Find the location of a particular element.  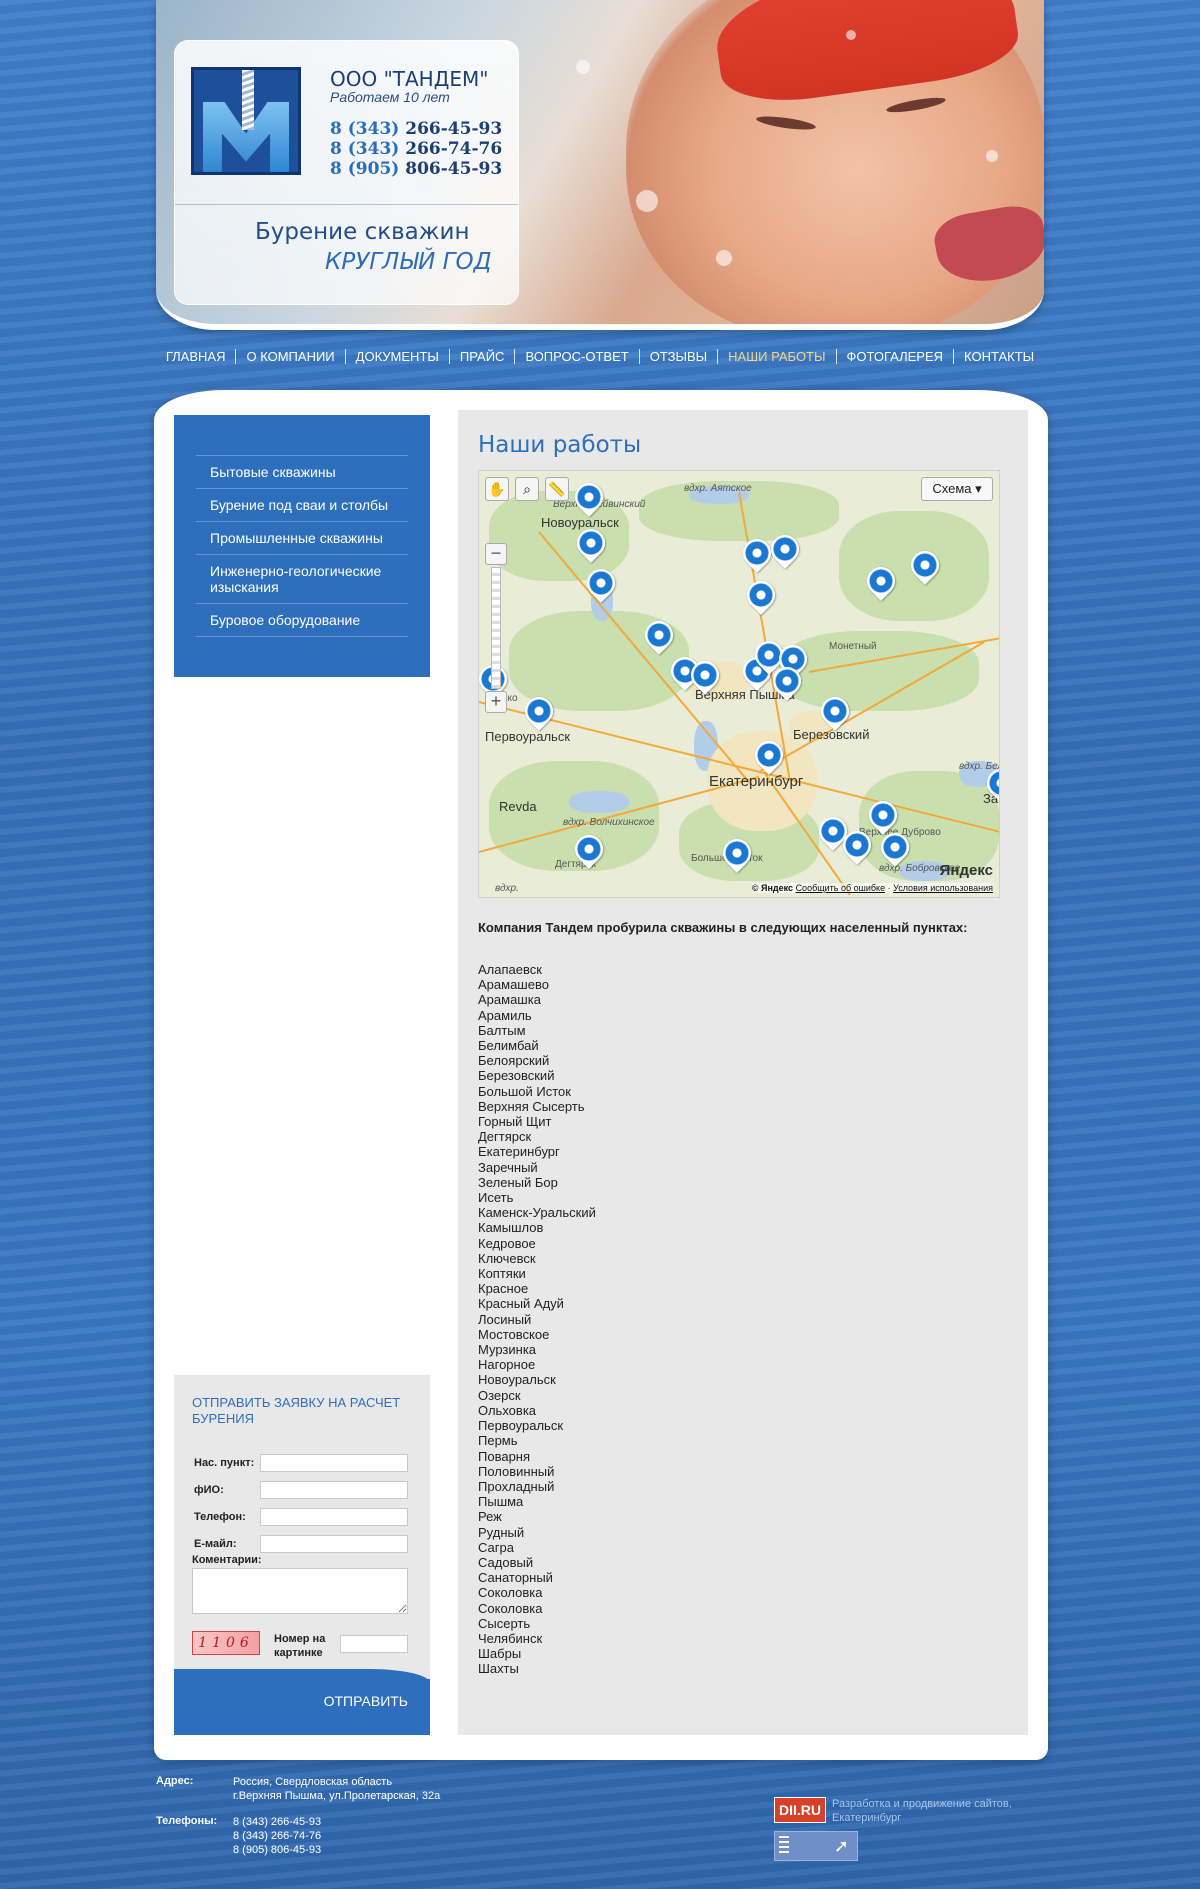

city-input is located at coordinates (334, 1463).